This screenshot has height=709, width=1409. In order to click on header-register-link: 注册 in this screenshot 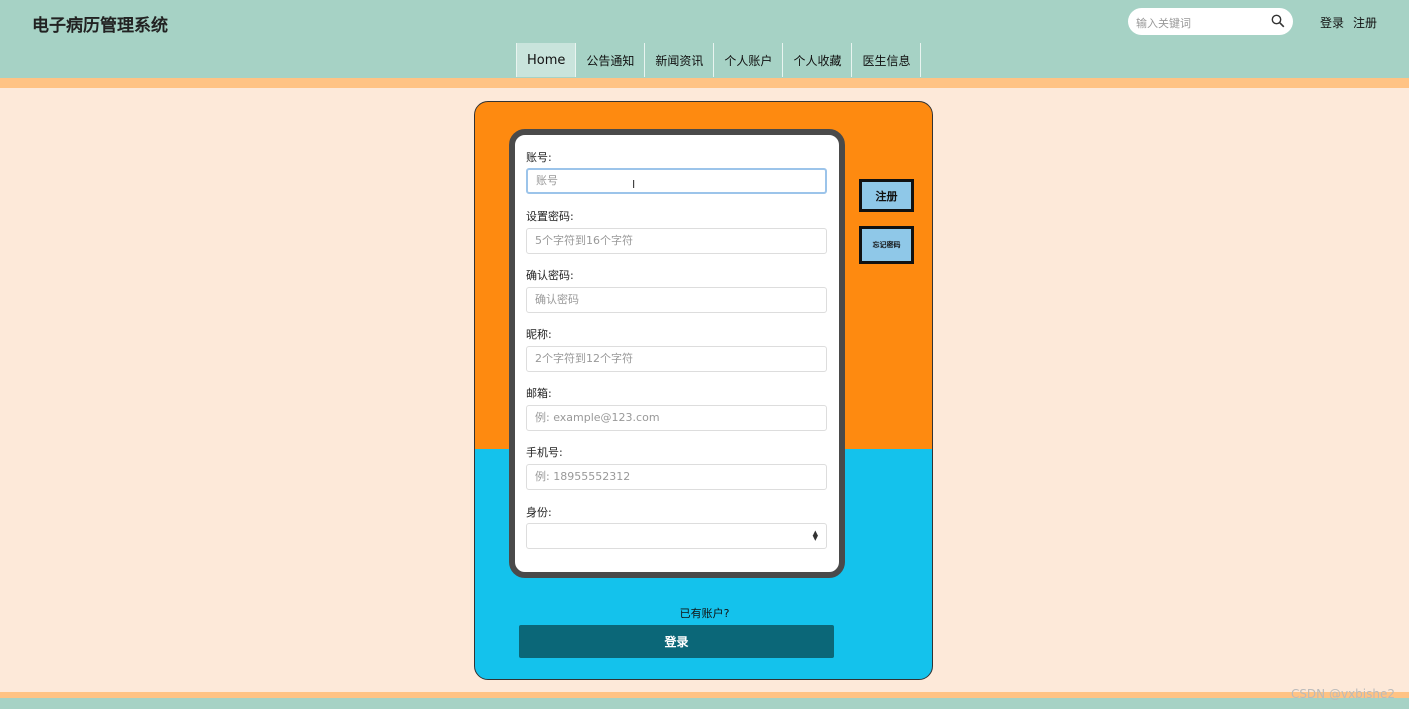, I will do `click(1365, 22)`.